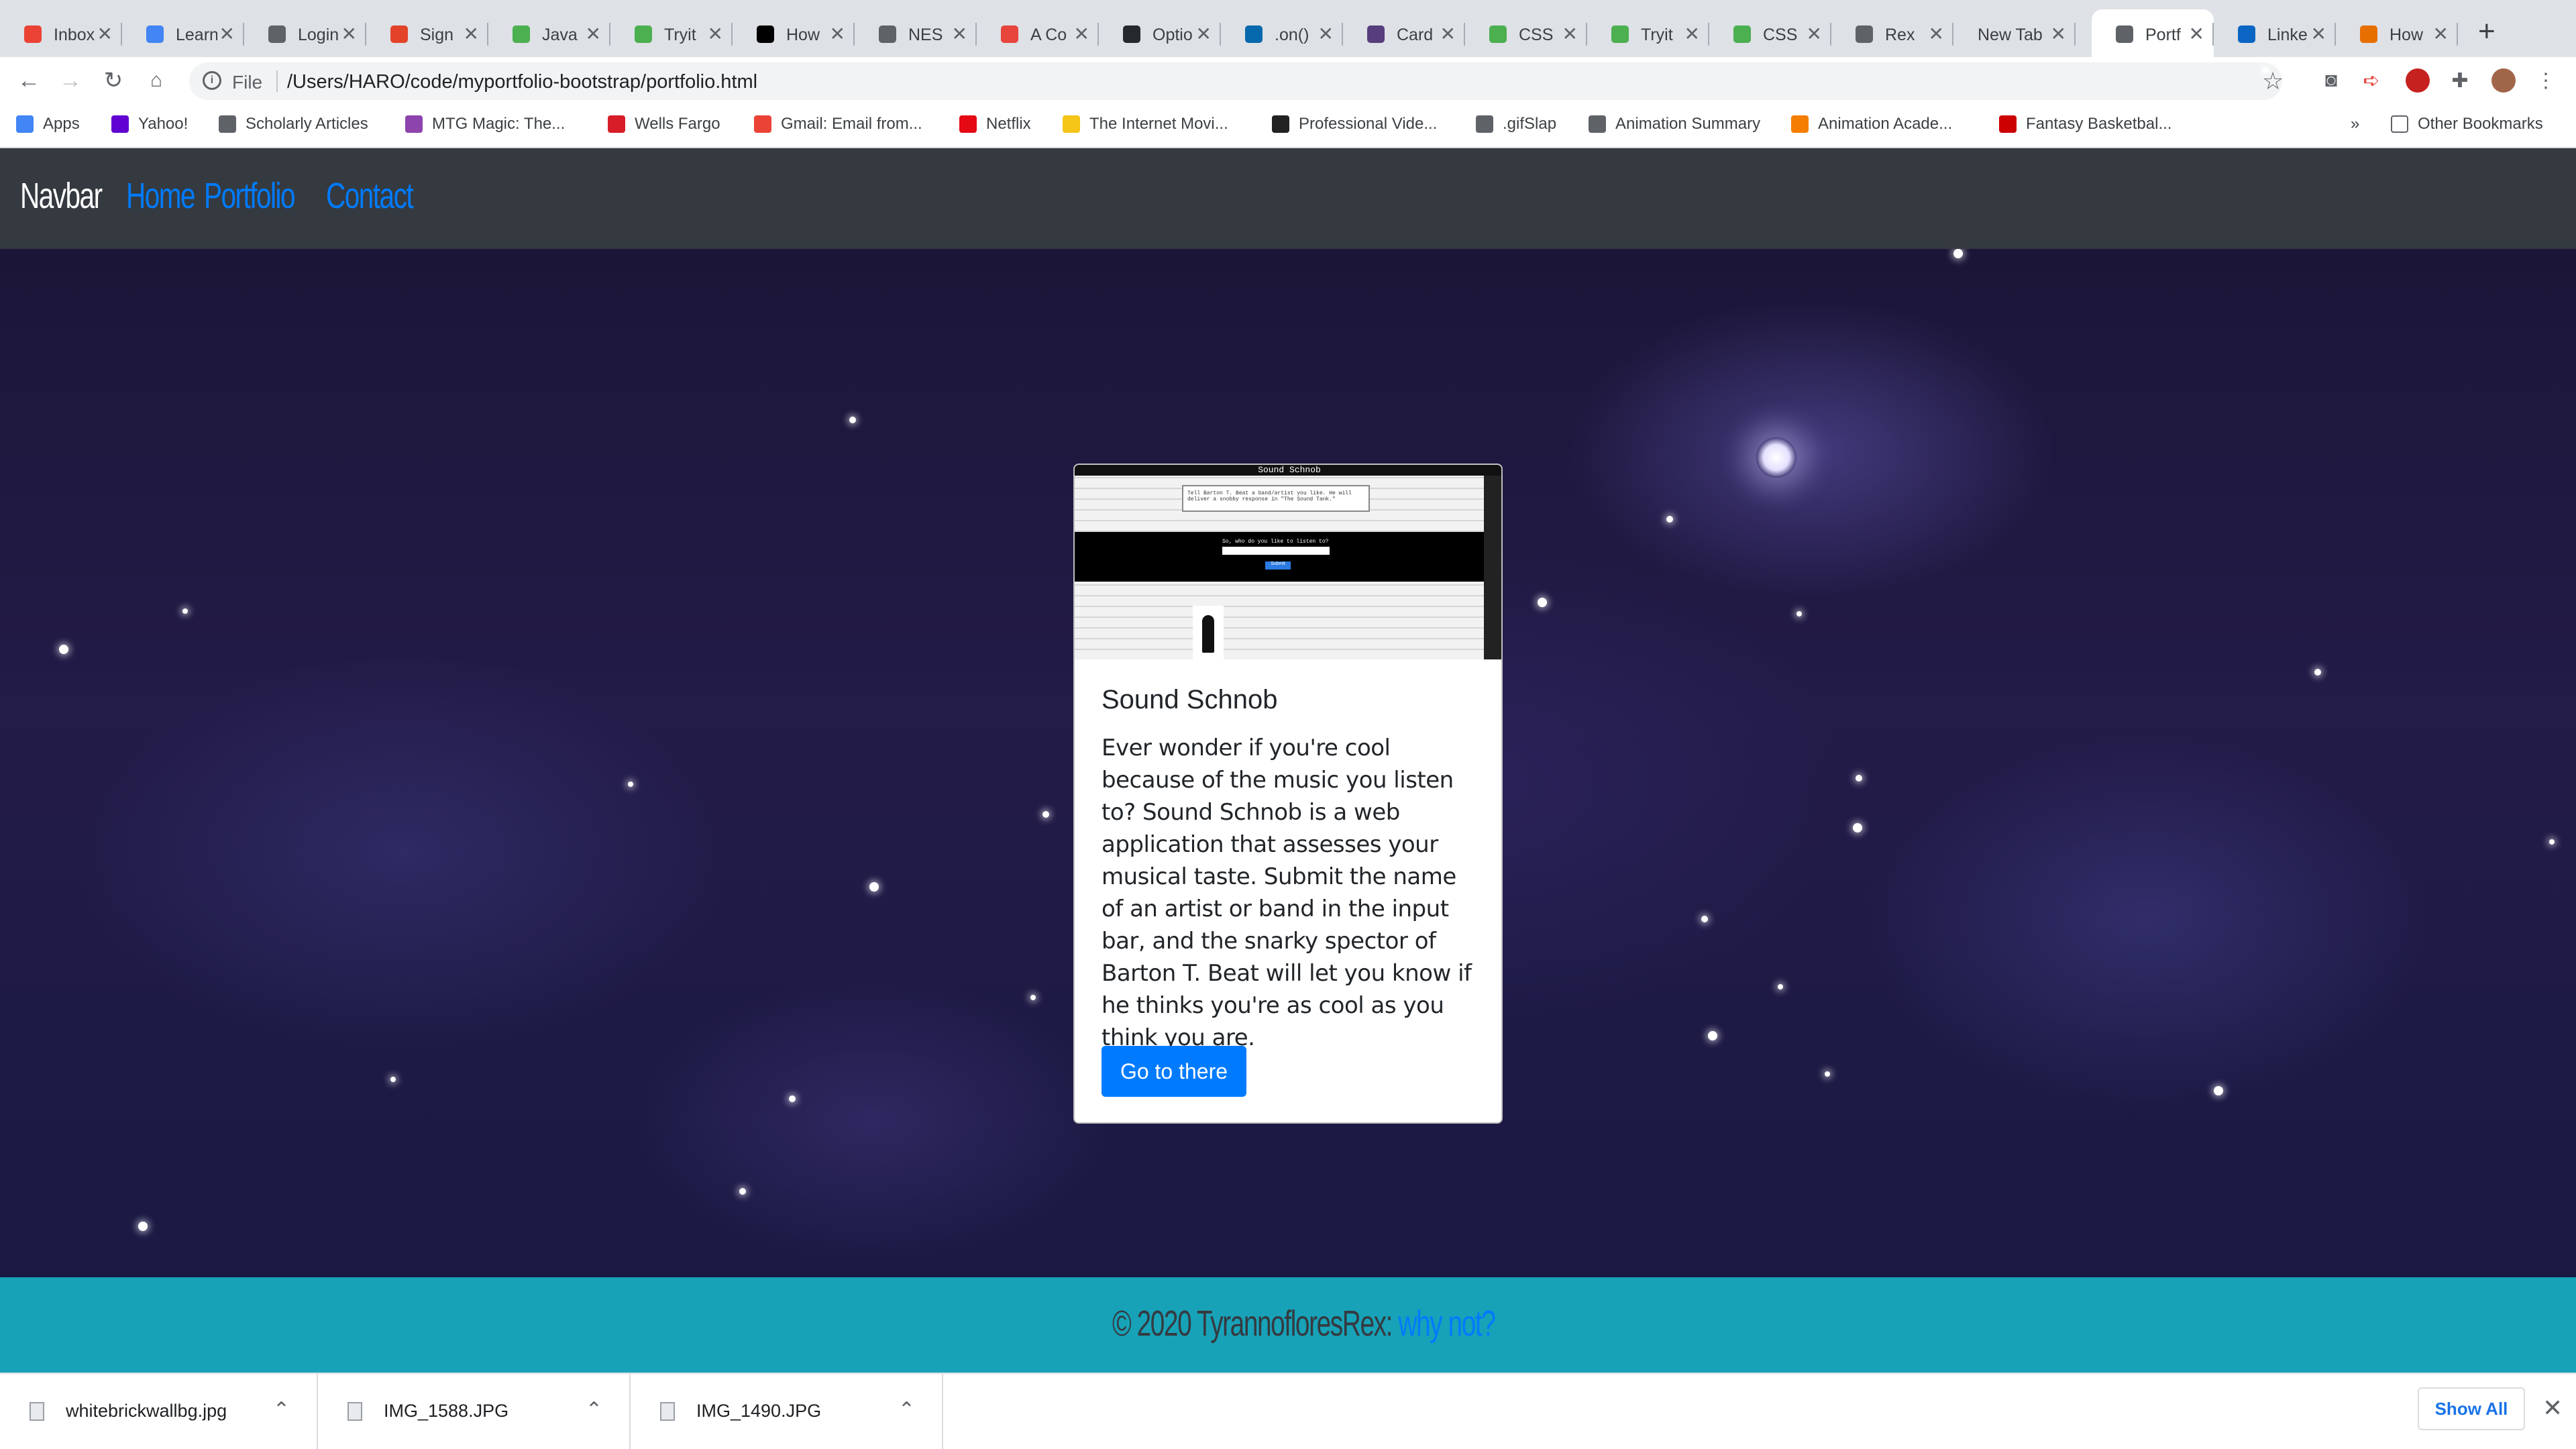 This screenshot has height=1449, width=2576. What do you see at coordinates (183, 33) in the screenshot?
I see `tab-2: Learn ✕` at bounding box center [183, 33].